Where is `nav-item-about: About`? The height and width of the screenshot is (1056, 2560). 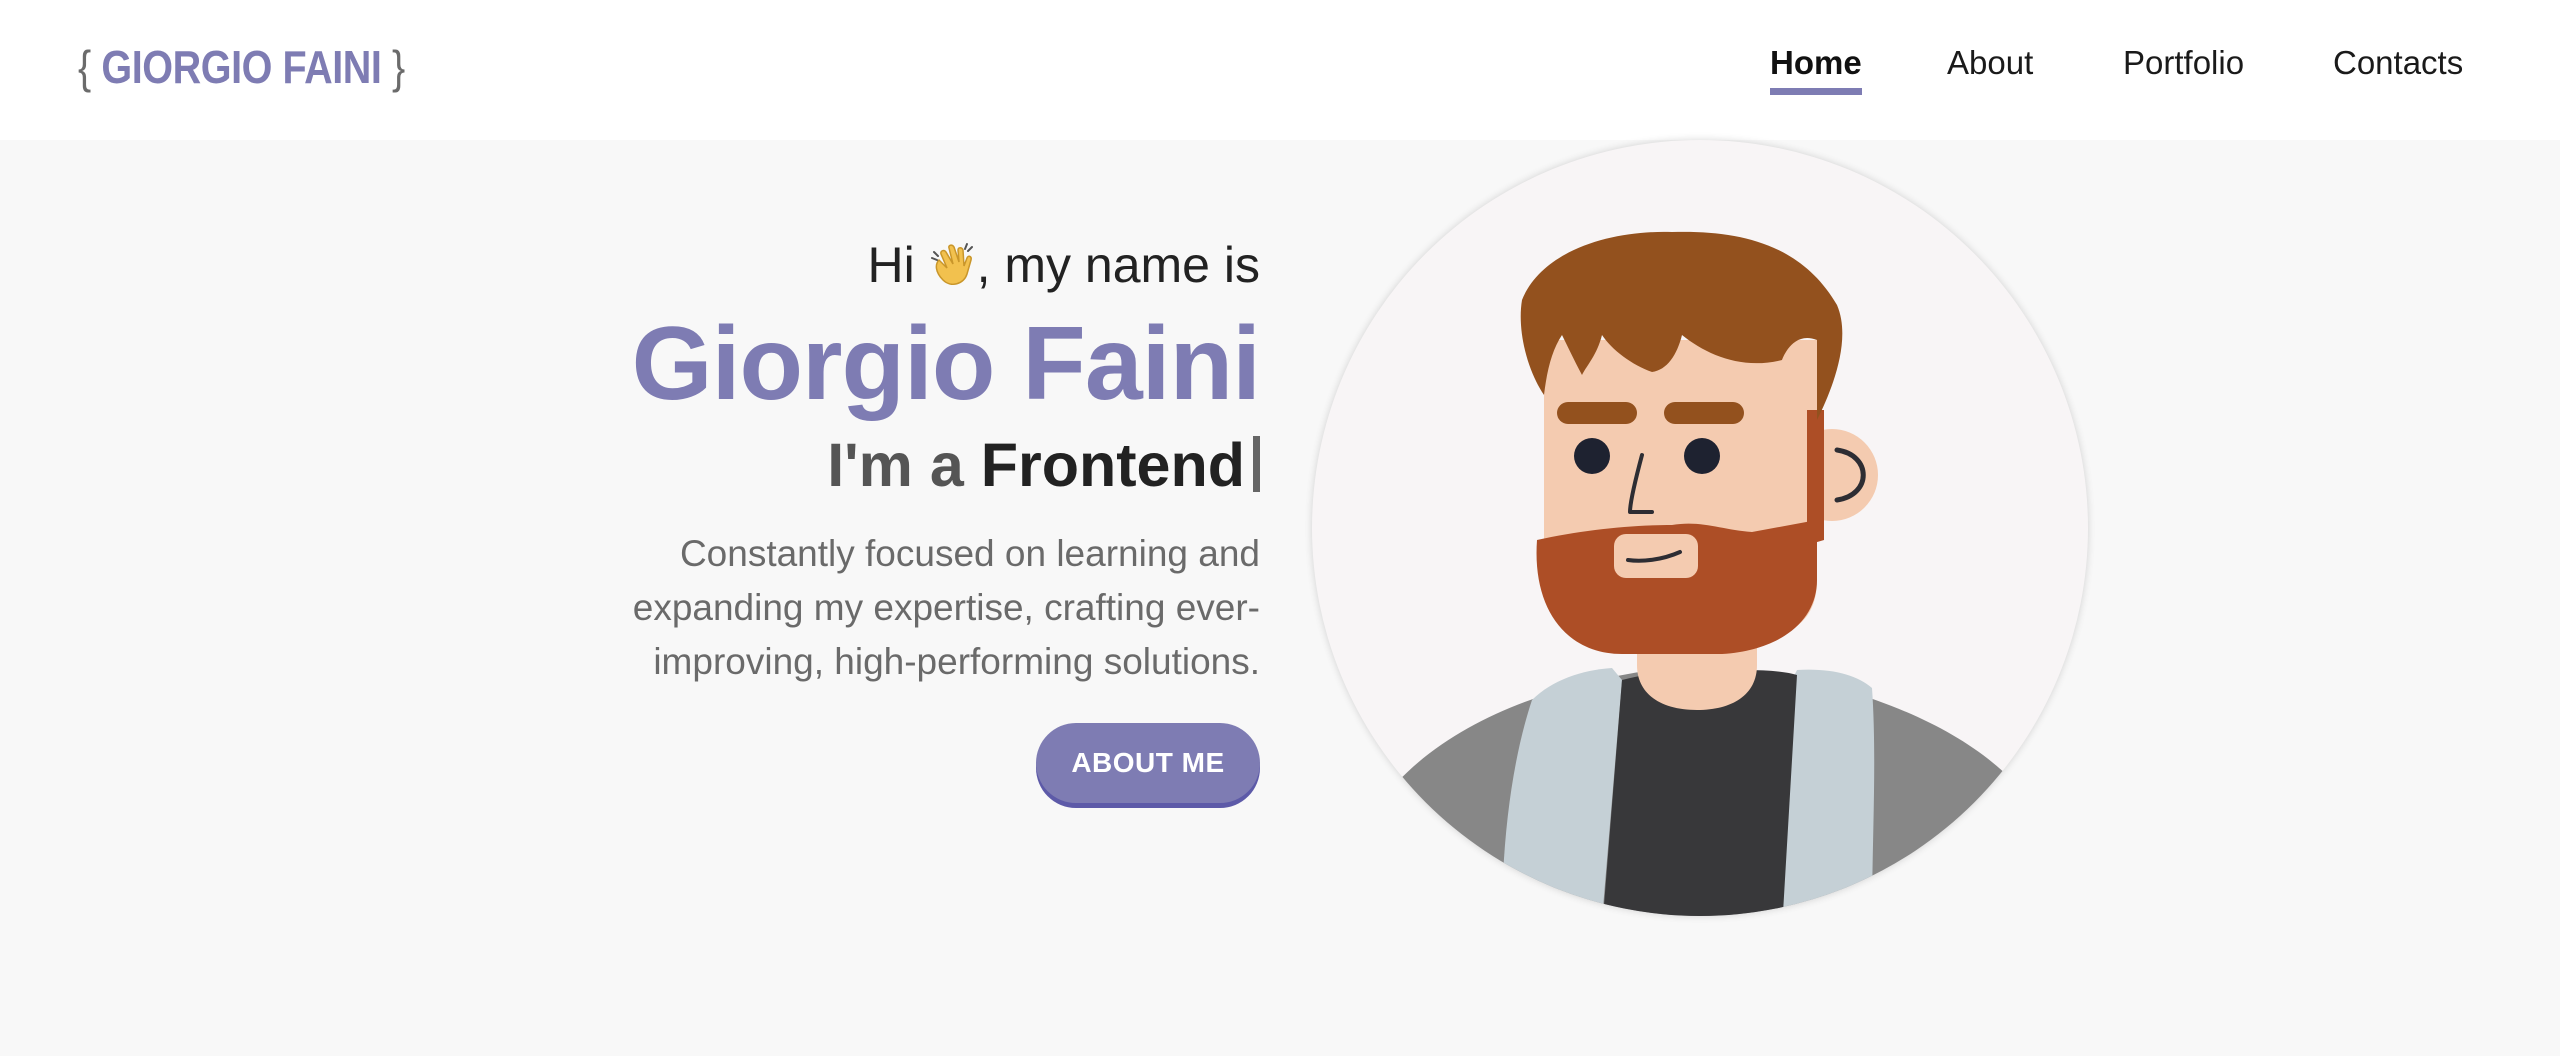 nav-item-about: About is located at coordinates (1990, 63).